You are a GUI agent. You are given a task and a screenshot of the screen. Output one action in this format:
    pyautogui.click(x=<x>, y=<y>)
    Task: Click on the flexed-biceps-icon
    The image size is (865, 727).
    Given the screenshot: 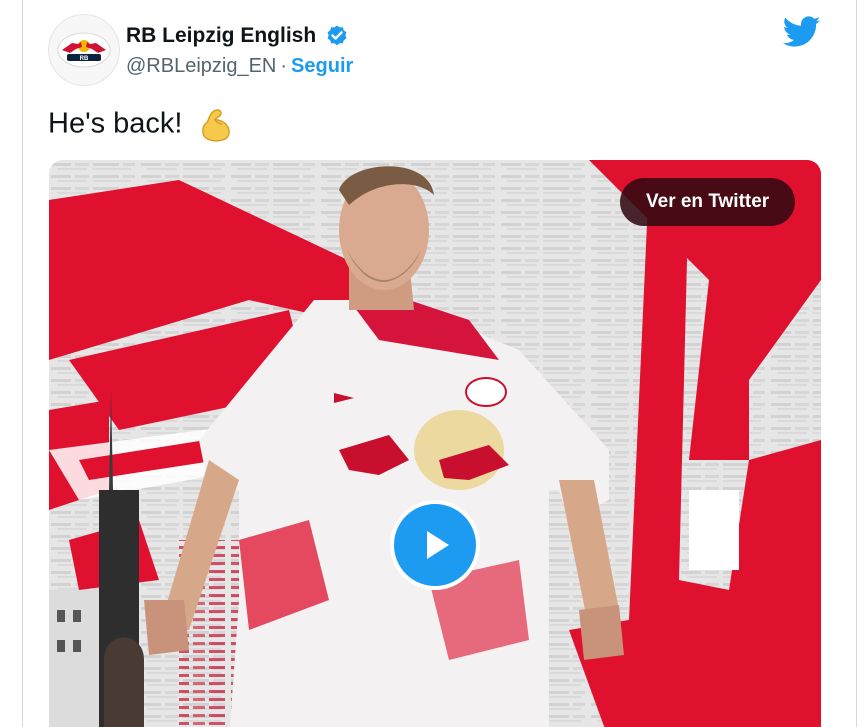 What is the action you would take?
    pyautogui.click(x=215, y=125)
    